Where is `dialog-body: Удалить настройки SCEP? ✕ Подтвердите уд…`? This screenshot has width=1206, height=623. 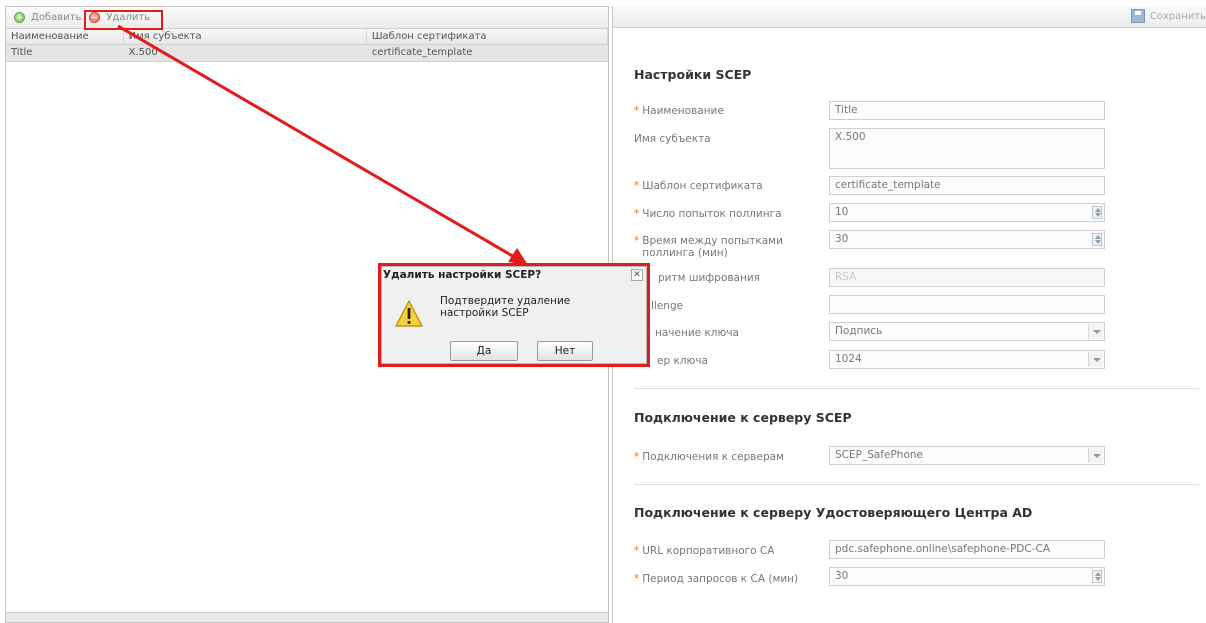 dialog-body: Удалить настройки SCEP? ✕ Подтвердите уд… is located at coordinates (514, 315).